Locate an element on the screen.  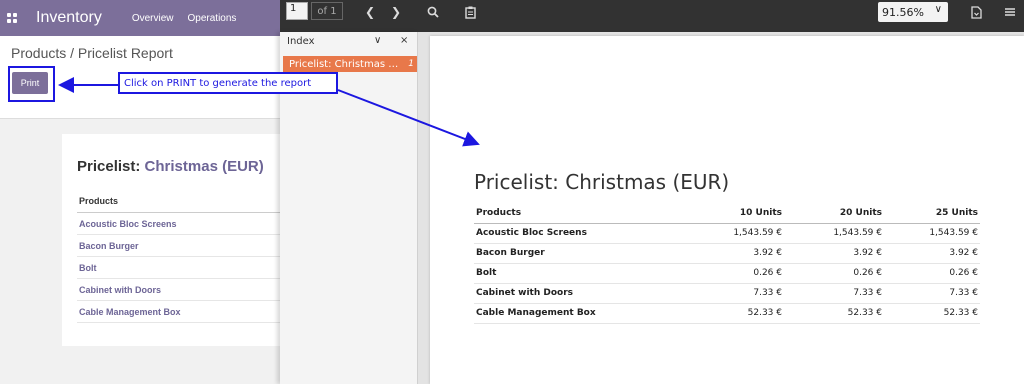
odoo-top-navbar: Inventory Overview Operations is located at coordinates (145, 18).